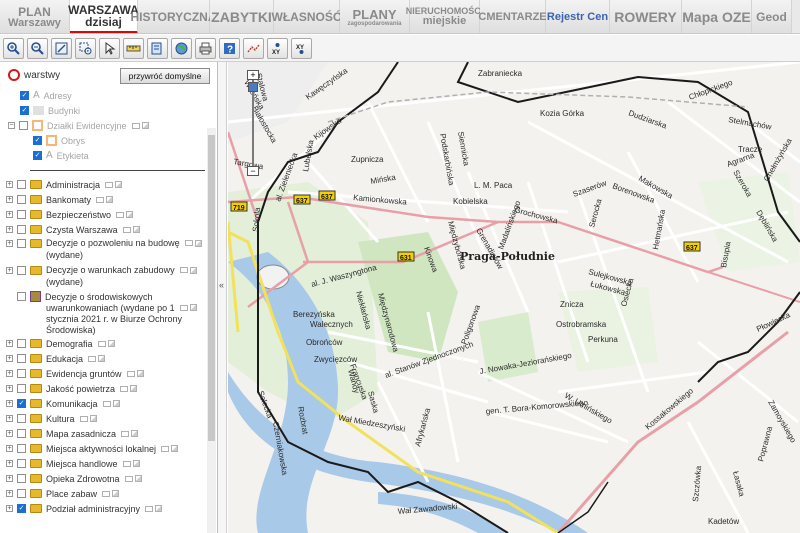 This screenshot has height=533, width=800. Describe the element at coordinates (512, 16) in the screenshot. I see `tab-cmentarze: CMENTARZE` at that location.